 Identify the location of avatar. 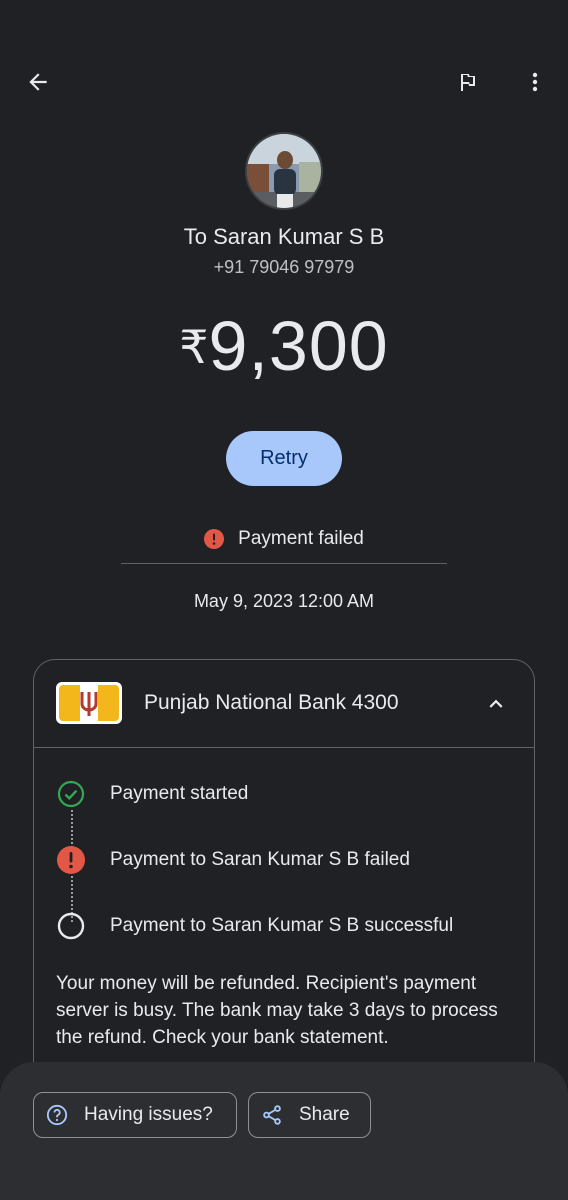
(284, 171).